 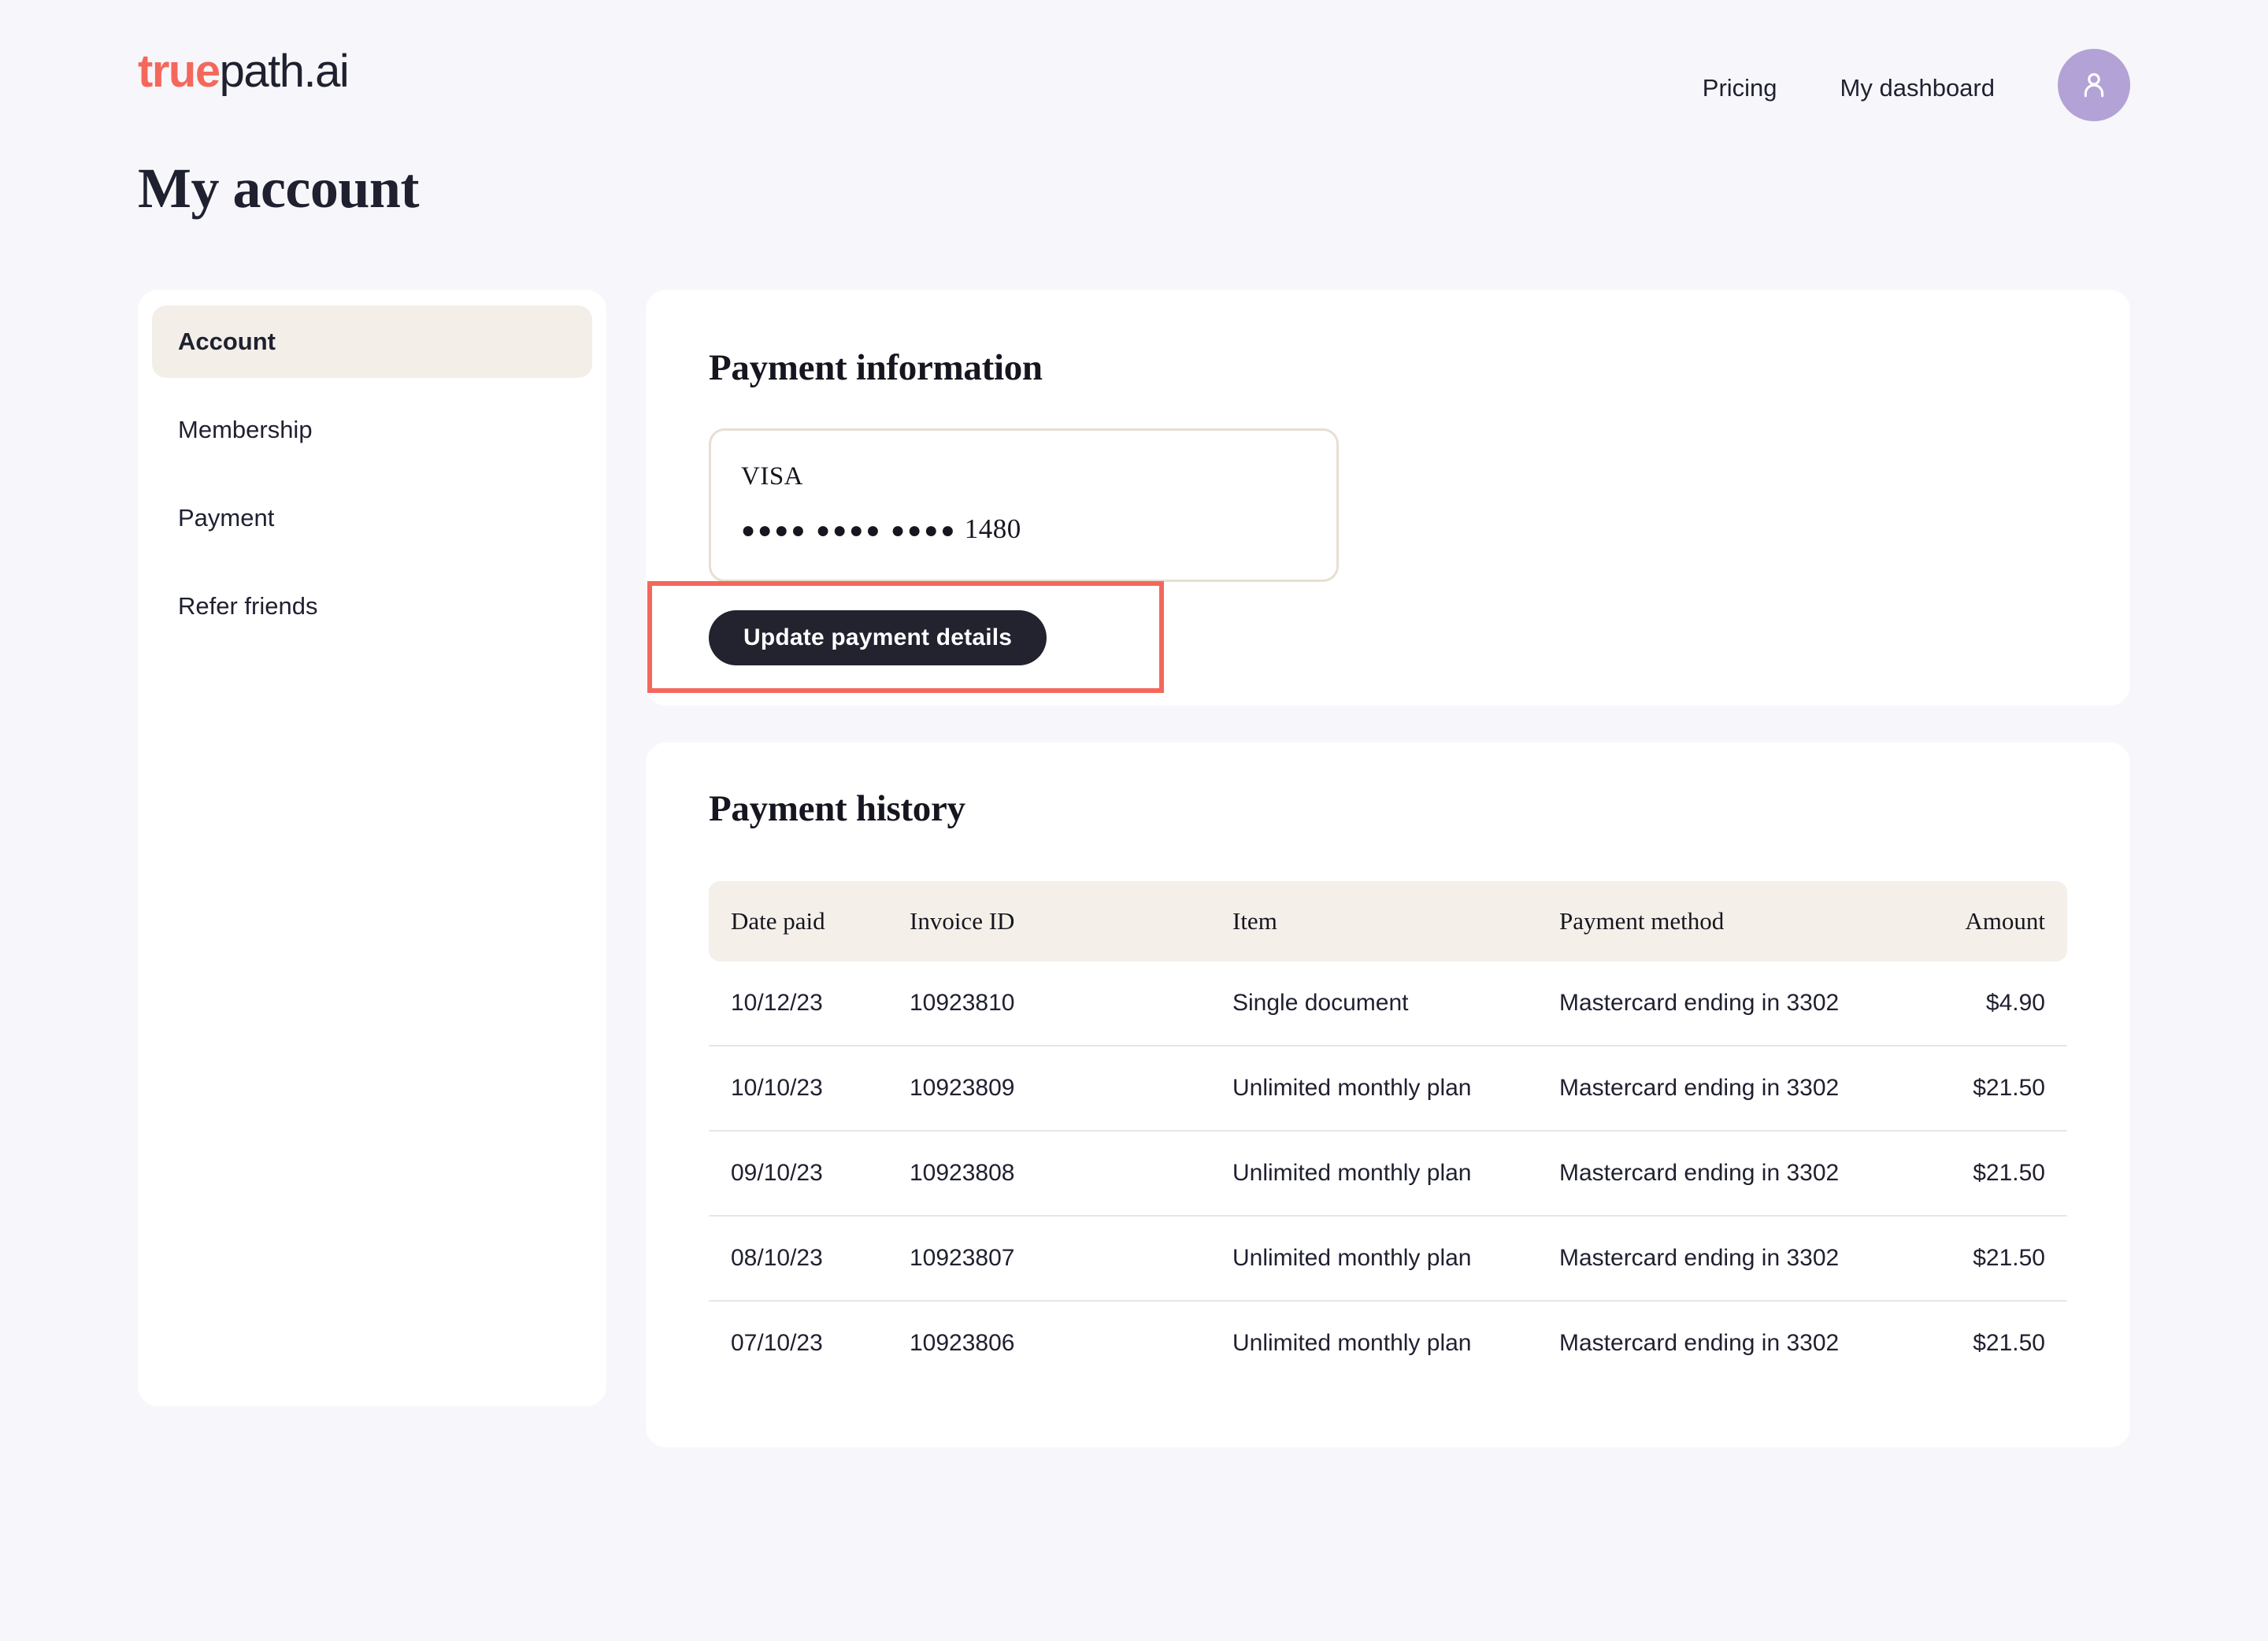 I want to click on cell-date-paid: 10/12/23, so click(x=809, y=1003).